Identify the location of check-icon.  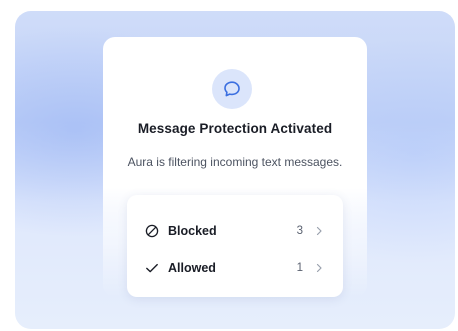
(152, 268).